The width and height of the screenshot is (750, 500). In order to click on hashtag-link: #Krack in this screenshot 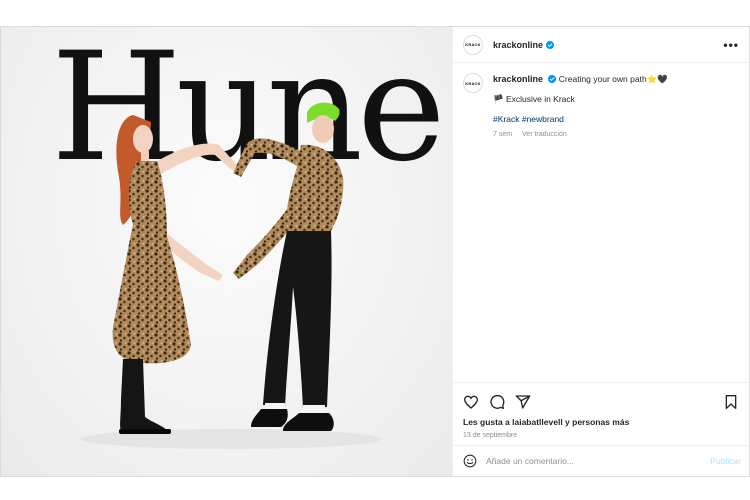, I will do `click(506, 119)`.